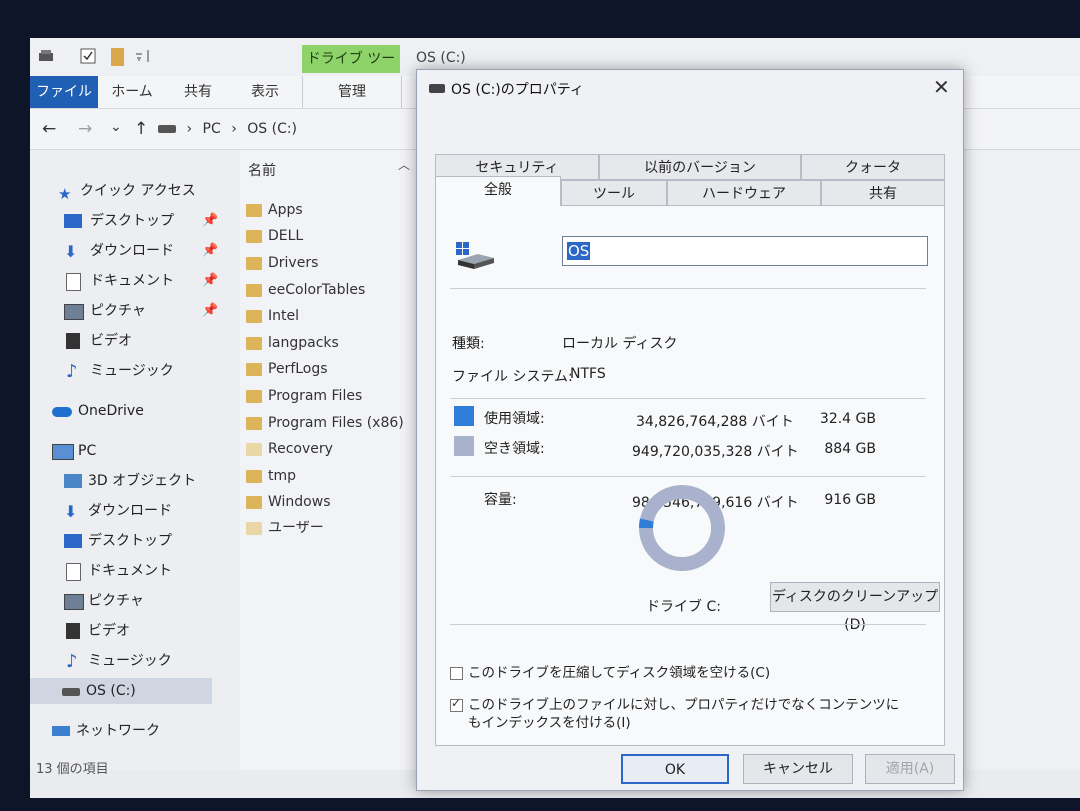 This screenshot has width=1080, height=811. I want to click on customize-icon, so click(142, 56).